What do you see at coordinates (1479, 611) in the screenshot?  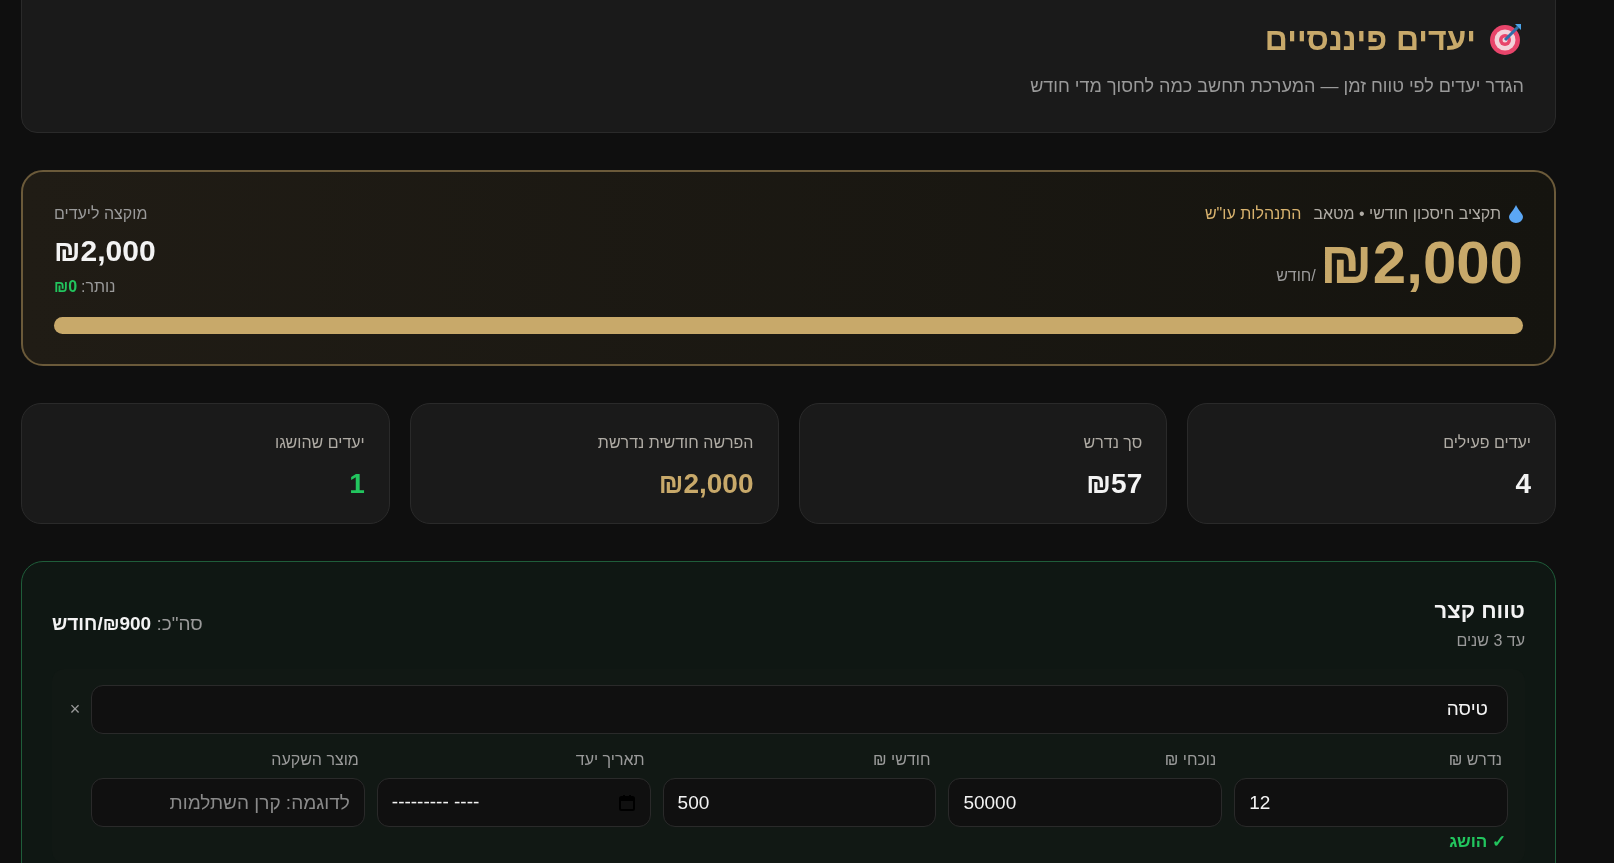 I see `section-title: טווח קצר` at bounding box center [1479, 611].